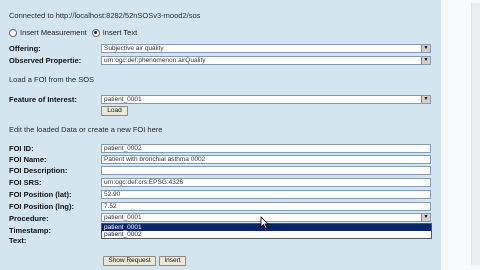 The width and height of the screenshot is (480, 270). Describe the element at coordinates (266, 182) in the screenshot. I see `foi-srs-input: urn:ogc:def:crs:EPSG:4326` at that location.